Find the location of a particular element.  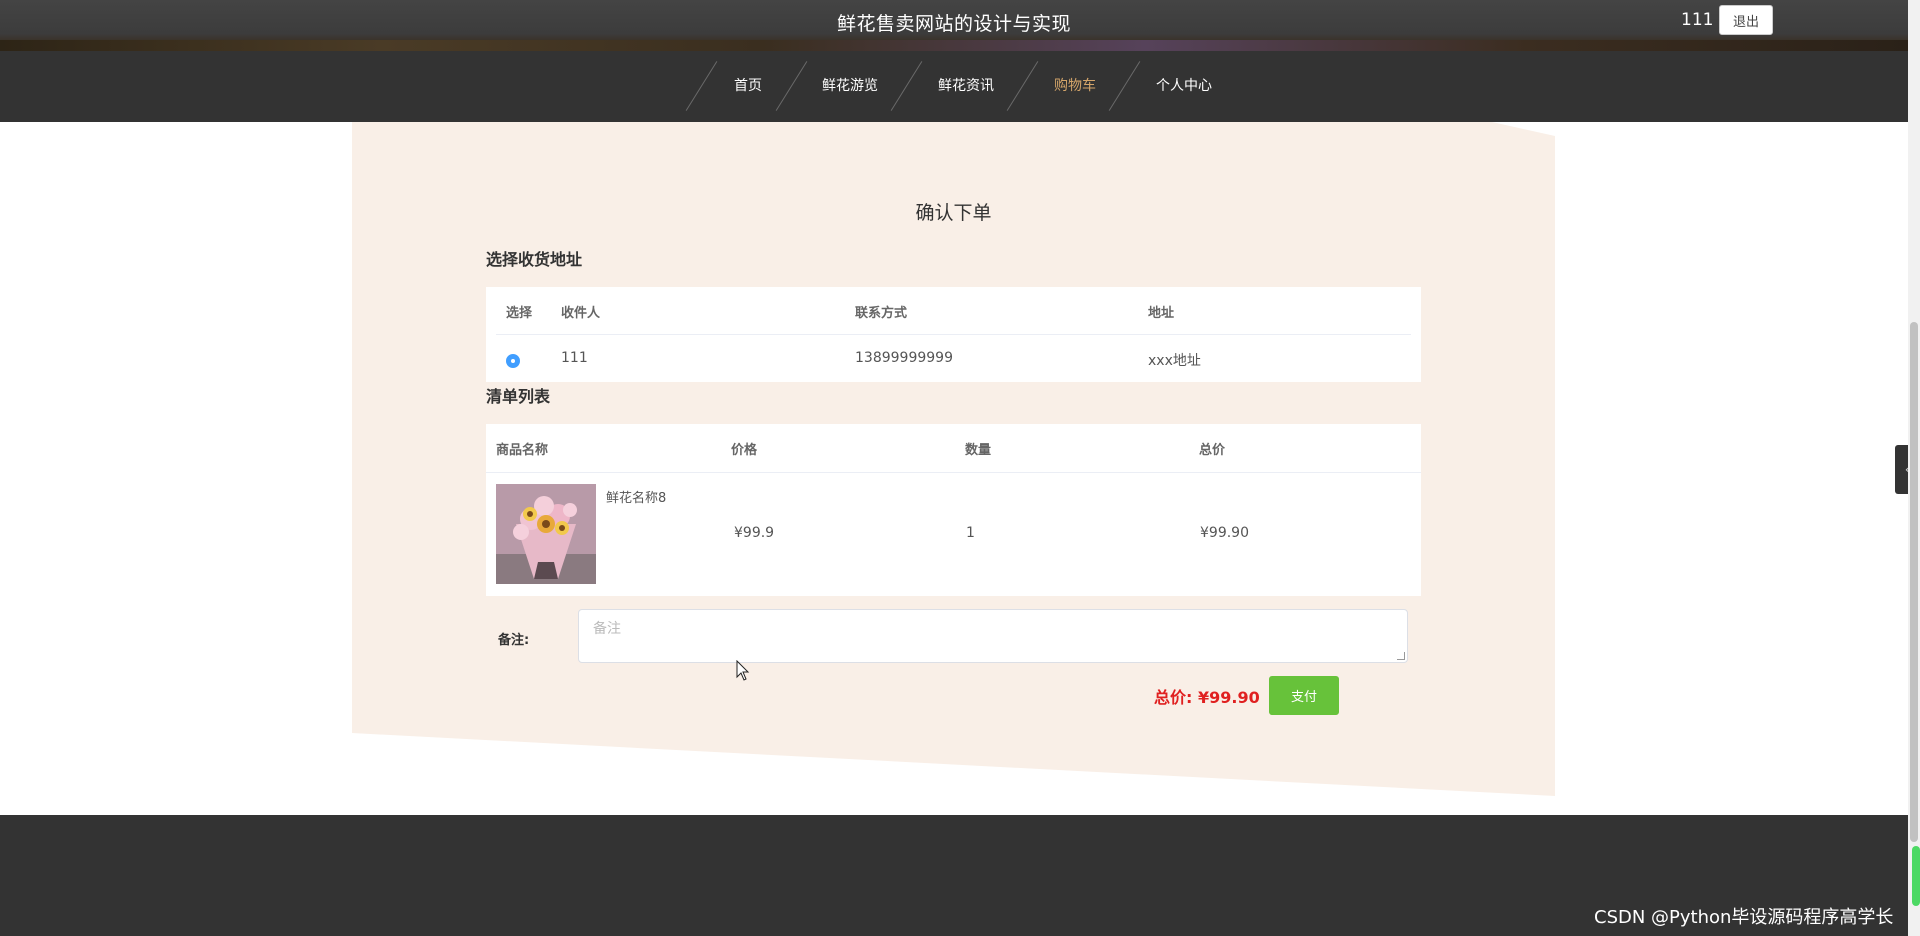

product-image is located at coordinates (546, 534).